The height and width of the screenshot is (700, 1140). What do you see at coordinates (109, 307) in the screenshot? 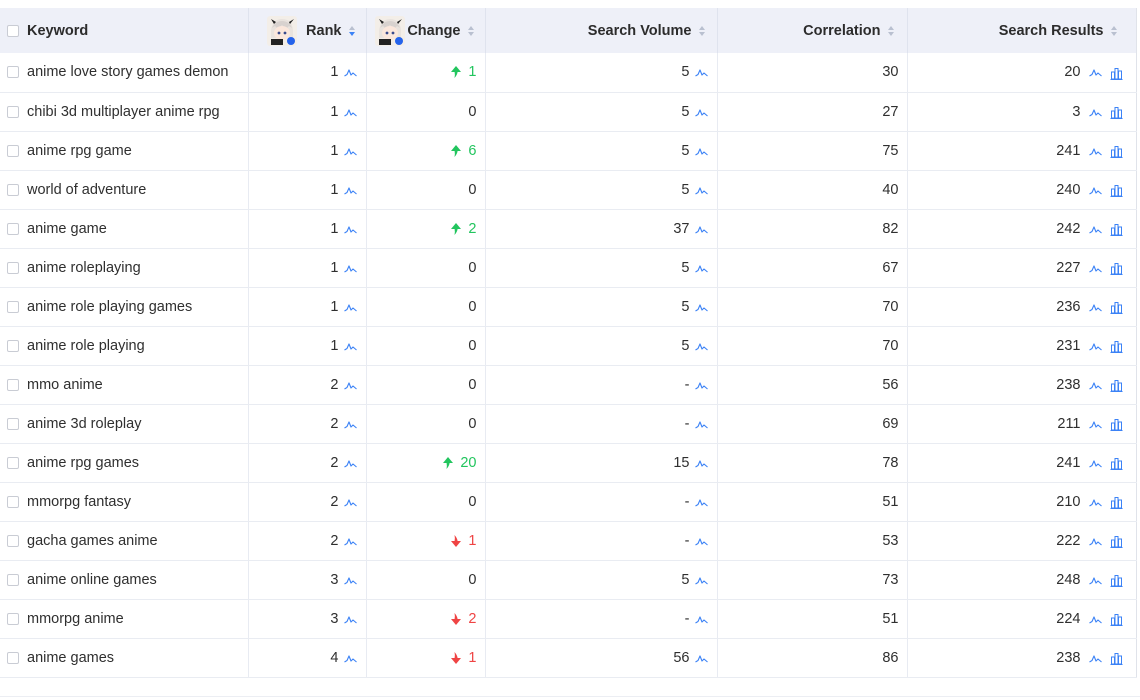
I see `keyword-text: anime role playing games` at bounding box center [109, 307].